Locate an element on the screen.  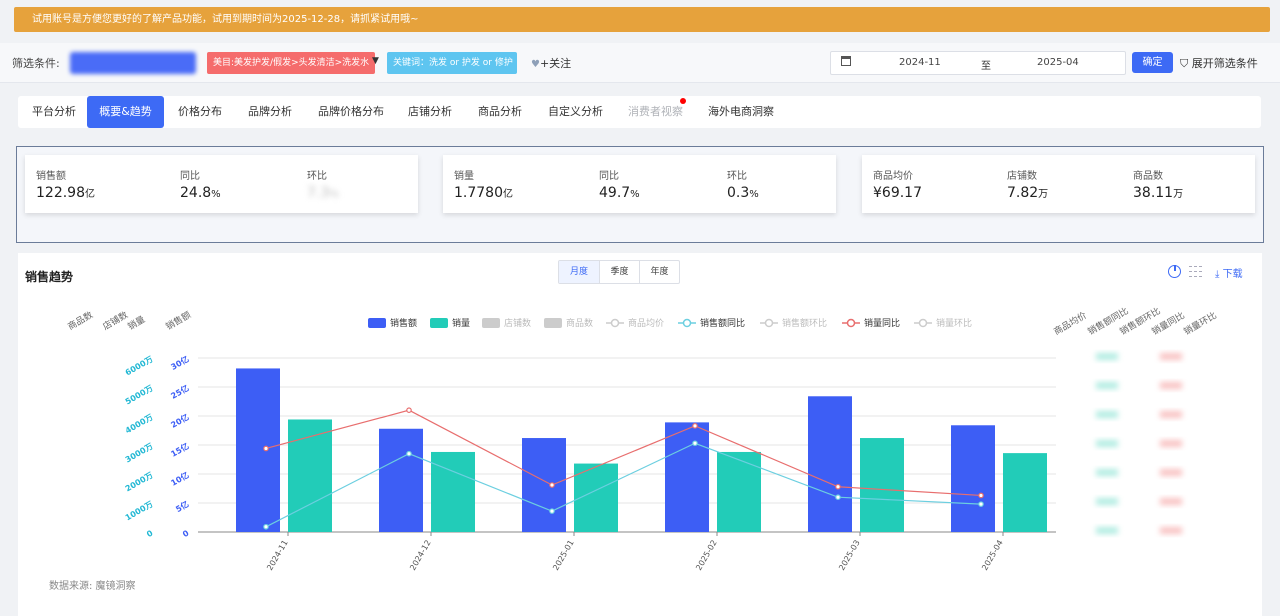
kpi-label: 销售额 is located at coordinates (51, 176).